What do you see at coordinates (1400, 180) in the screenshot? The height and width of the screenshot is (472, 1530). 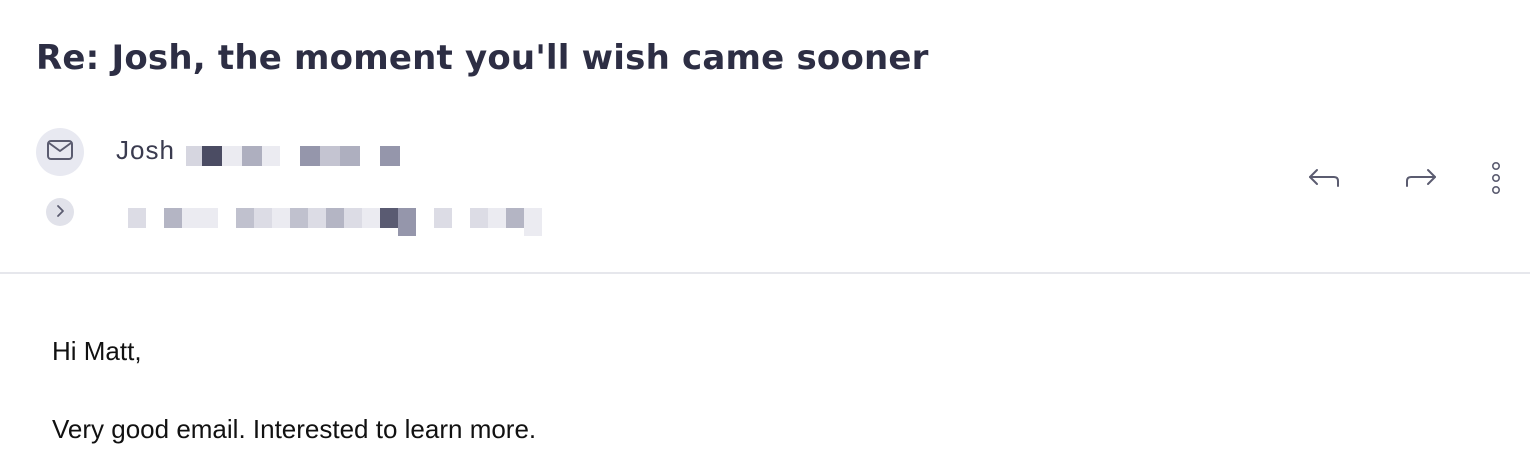 I see `email-actions` at bounding box center [1400, 180].